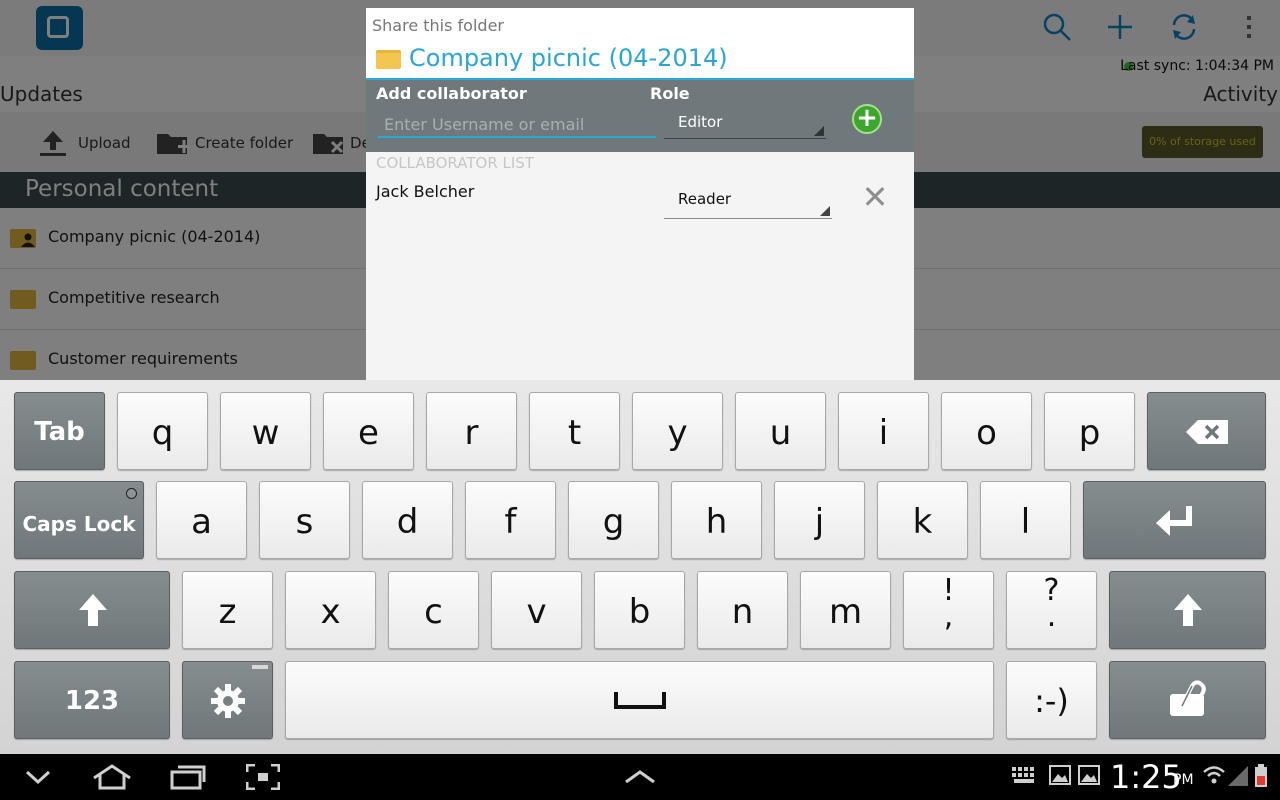  Describe the element at coordinates (162, 431) in the screenshot. I see `key-q: q` at that location.